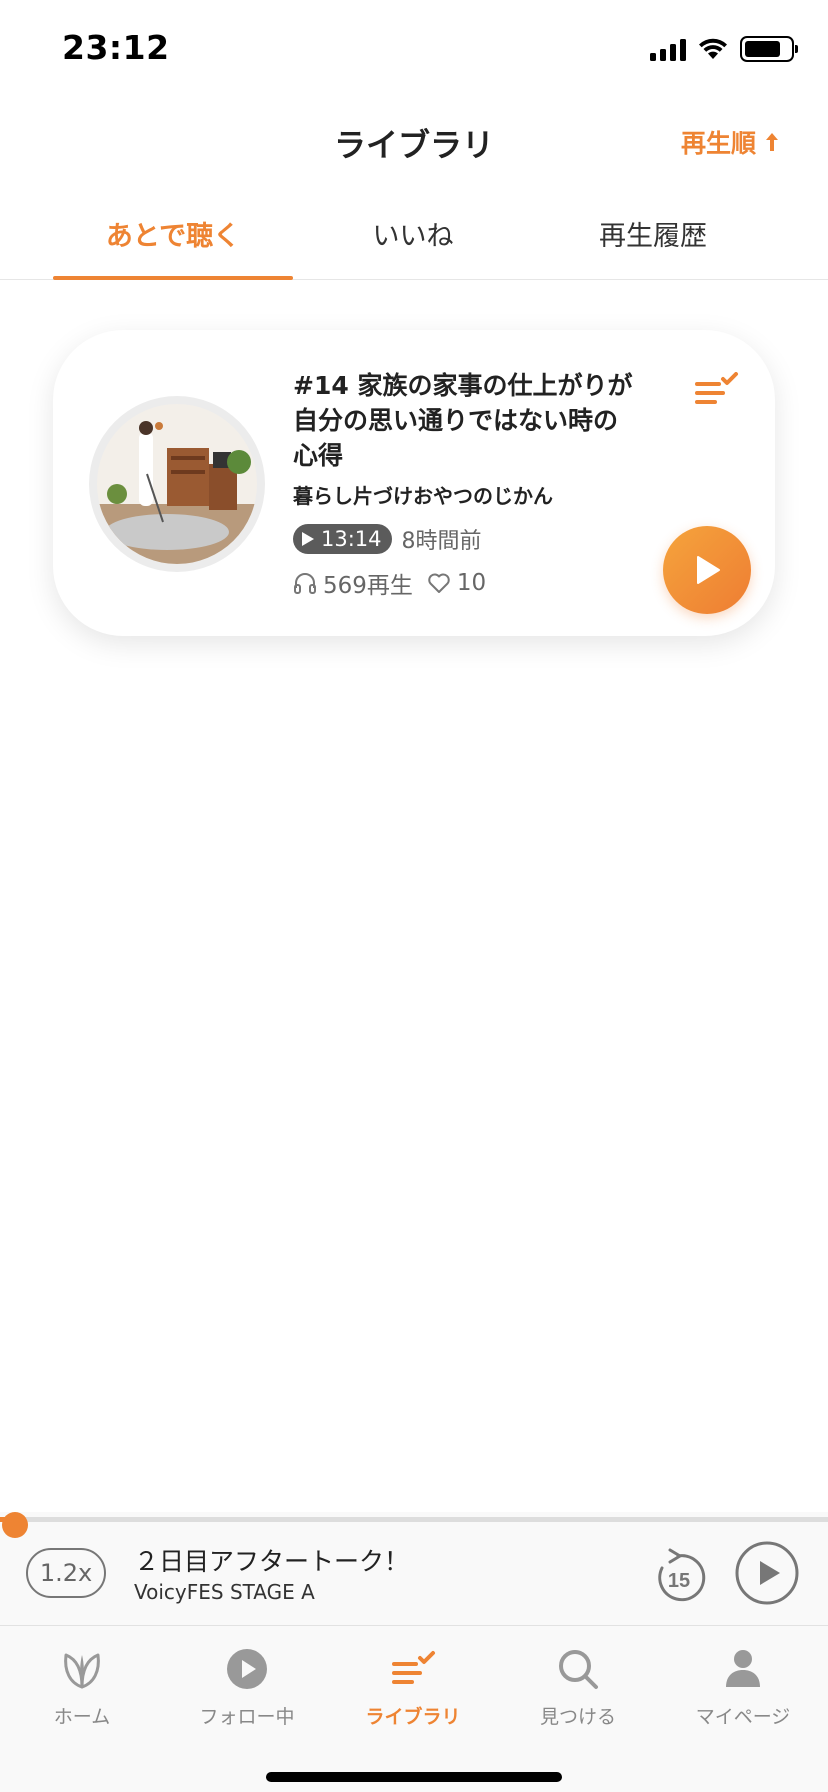 This screenshot has width=828, height=1792. What do you see at coordinates (308, 539) in the screenshot?
I see `play-triangle-icon` at bounding box center [308, 539].